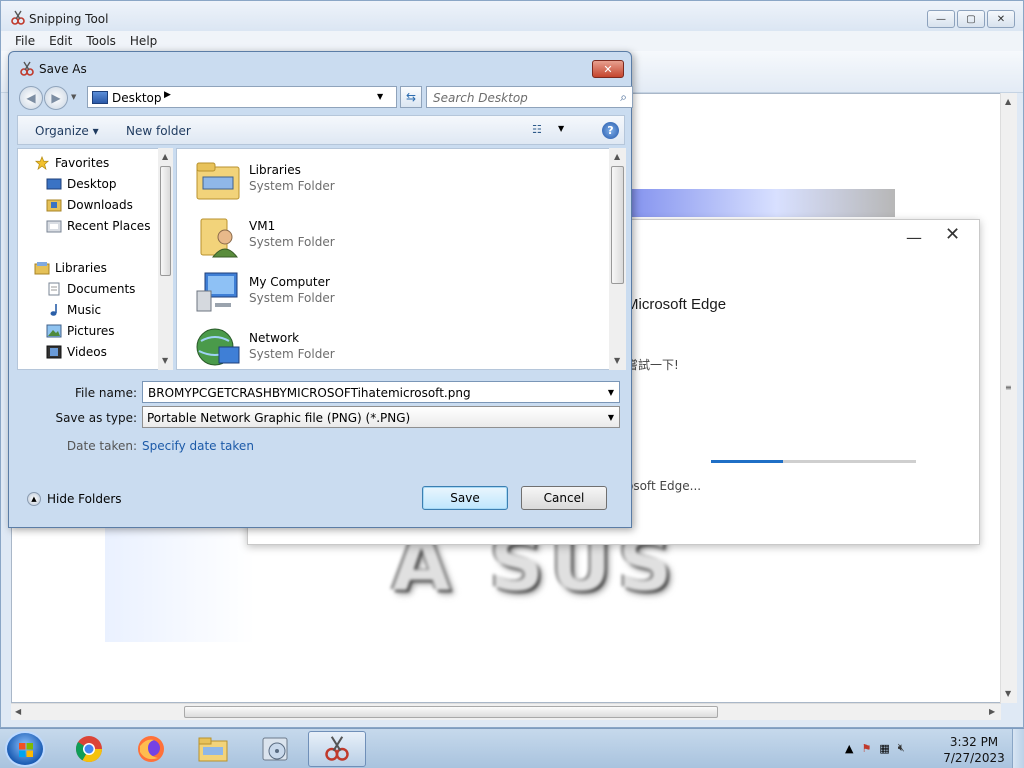  I want to click on scroll-down-icon: ▼, so click(1008, 693).